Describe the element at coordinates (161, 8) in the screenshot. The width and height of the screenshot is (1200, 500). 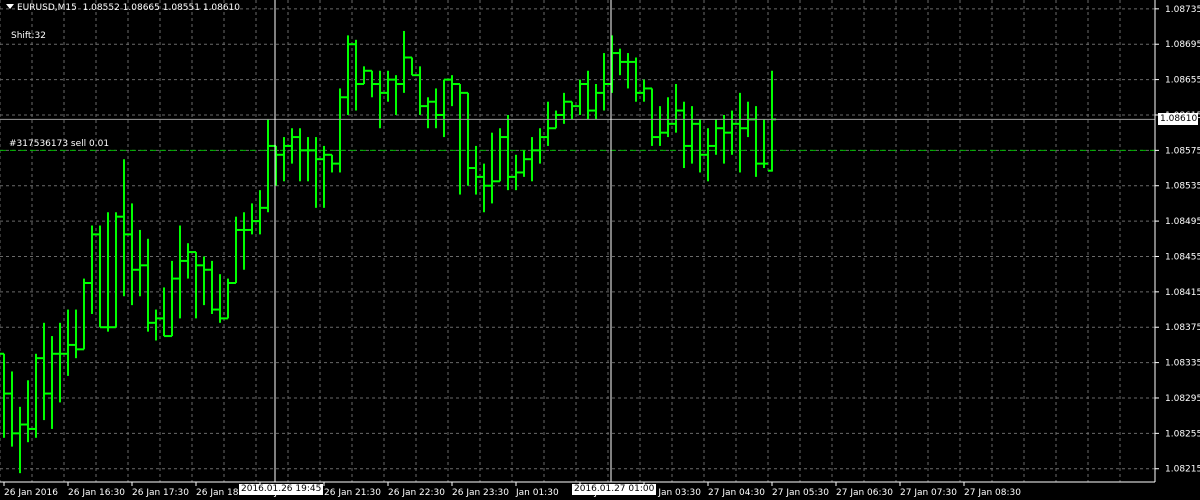
I see `ohlc-values: 1.08552 1.08665 1.08551 1.08610` at that location.